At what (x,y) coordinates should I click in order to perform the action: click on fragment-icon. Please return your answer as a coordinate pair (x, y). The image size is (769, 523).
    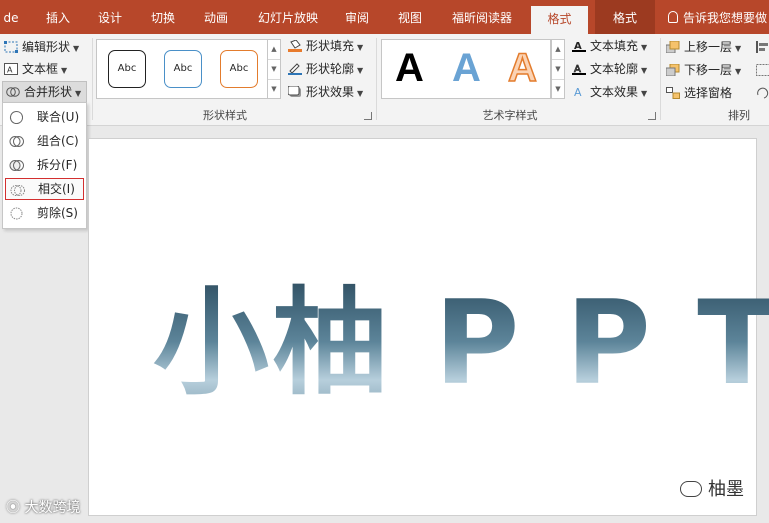
    Looking at the image, I should click on (16, 165).